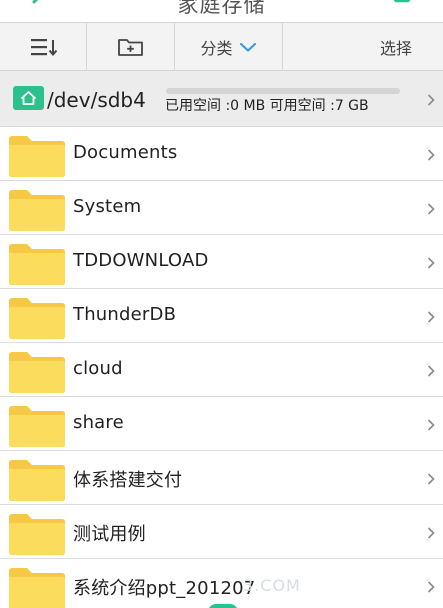 Image resolution: width=443 pixels, height=608 pixels. Describe the element at coordinates (128, 480) in the screenshot. I see `file-name: 体系搭建交付` at that location.